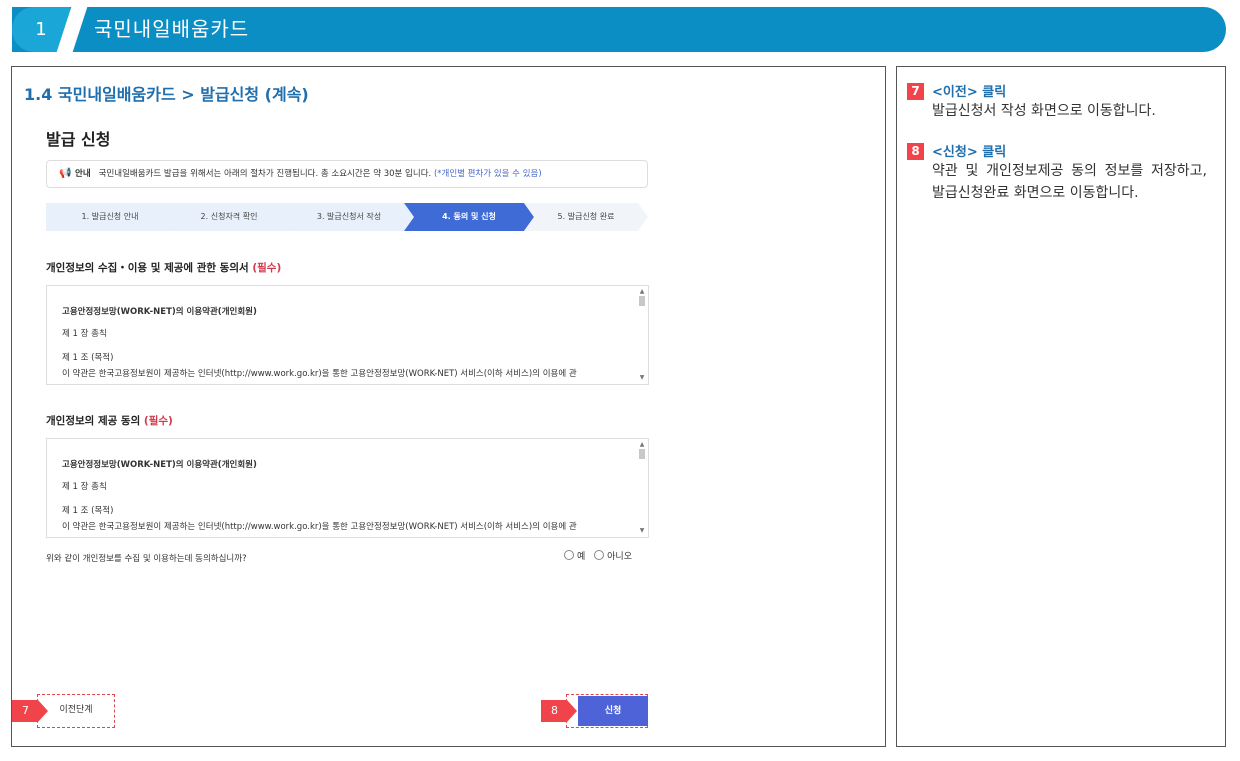 This screenshot has width=1240, height=761. I want to click on page-title: 발급 신청, so click(78, 139).